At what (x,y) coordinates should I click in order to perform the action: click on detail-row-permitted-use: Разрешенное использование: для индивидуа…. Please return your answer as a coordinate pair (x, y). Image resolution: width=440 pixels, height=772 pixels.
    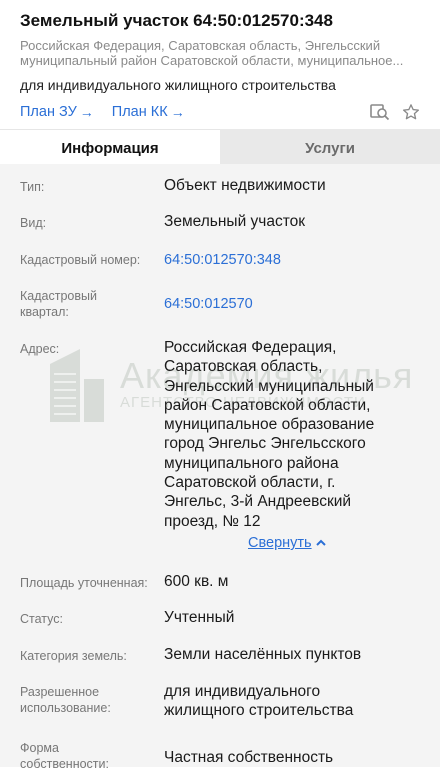
    Looking at the image, I should click on (220, 701).